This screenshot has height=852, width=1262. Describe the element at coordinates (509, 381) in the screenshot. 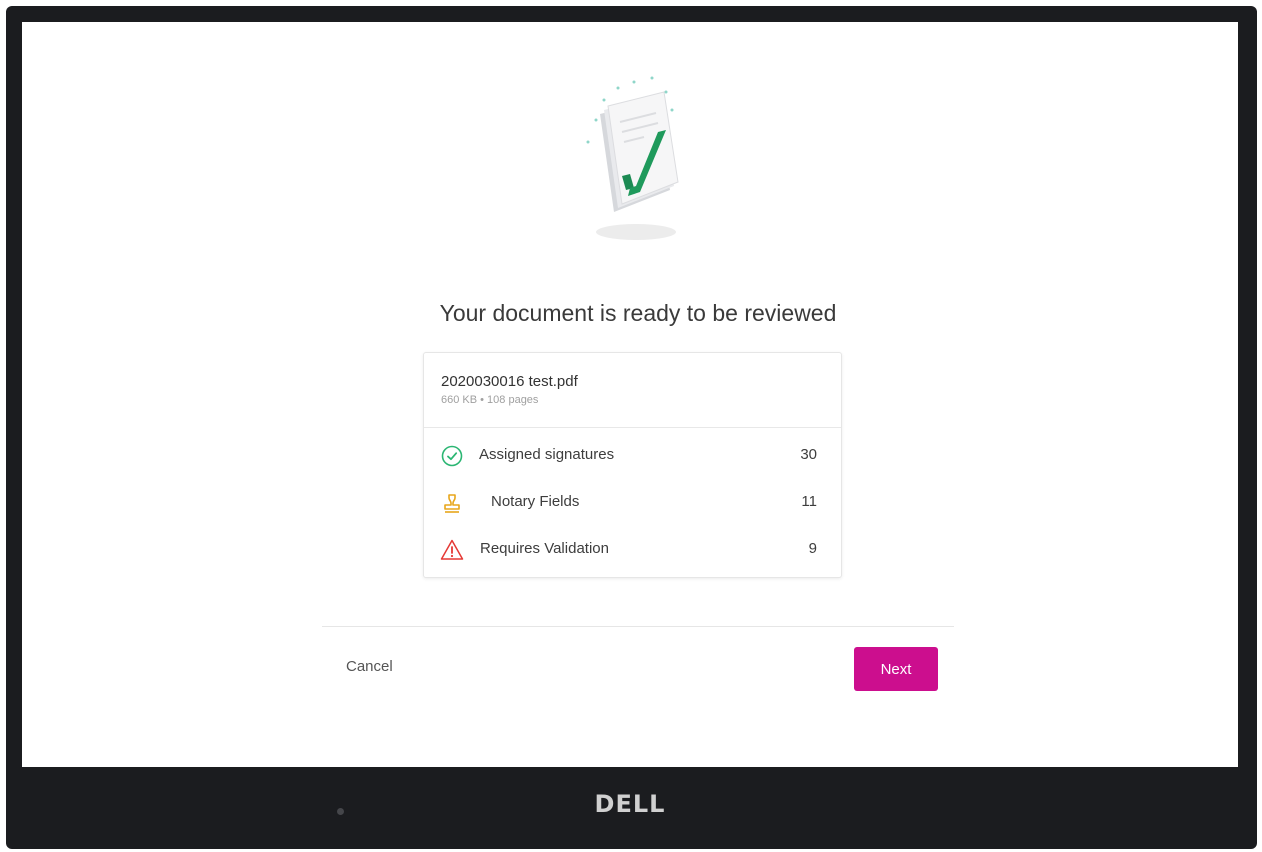

I see `file-name: 2020030016 test.pdf` at that location.